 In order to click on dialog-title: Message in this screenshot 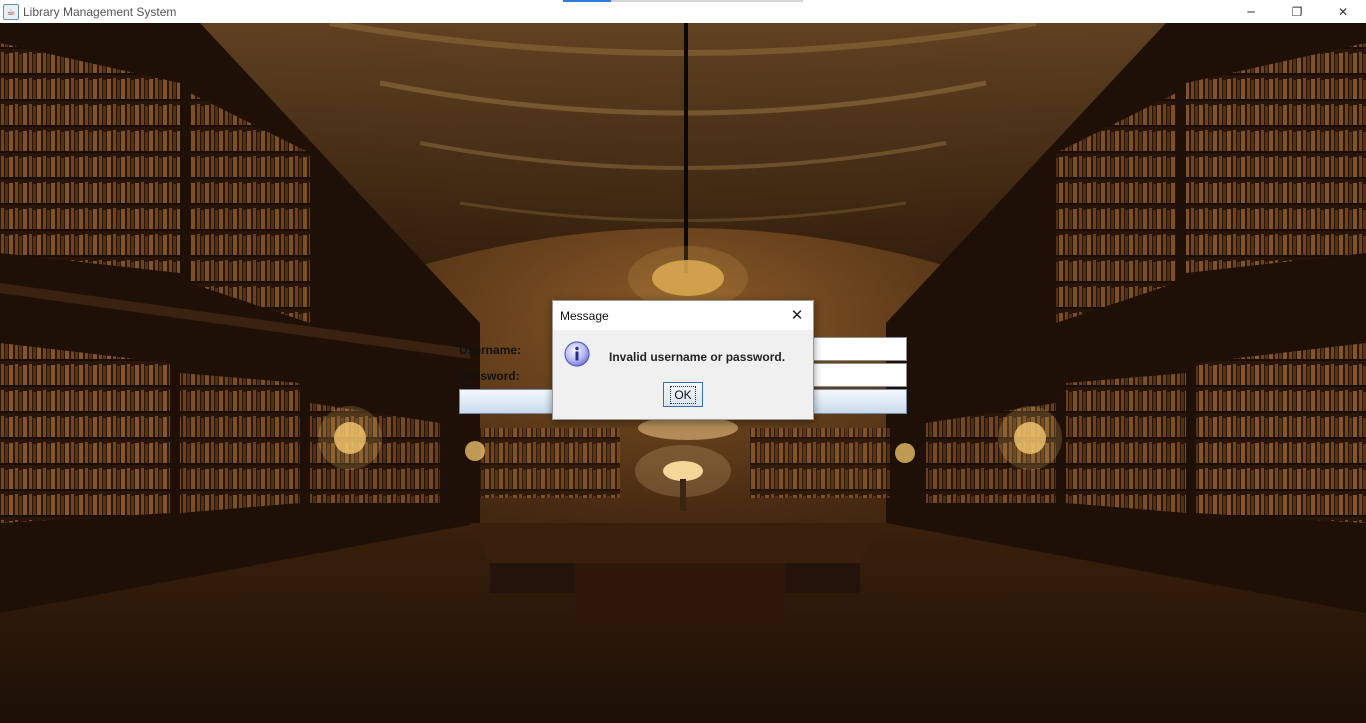, I will do `click(584, 315)`.